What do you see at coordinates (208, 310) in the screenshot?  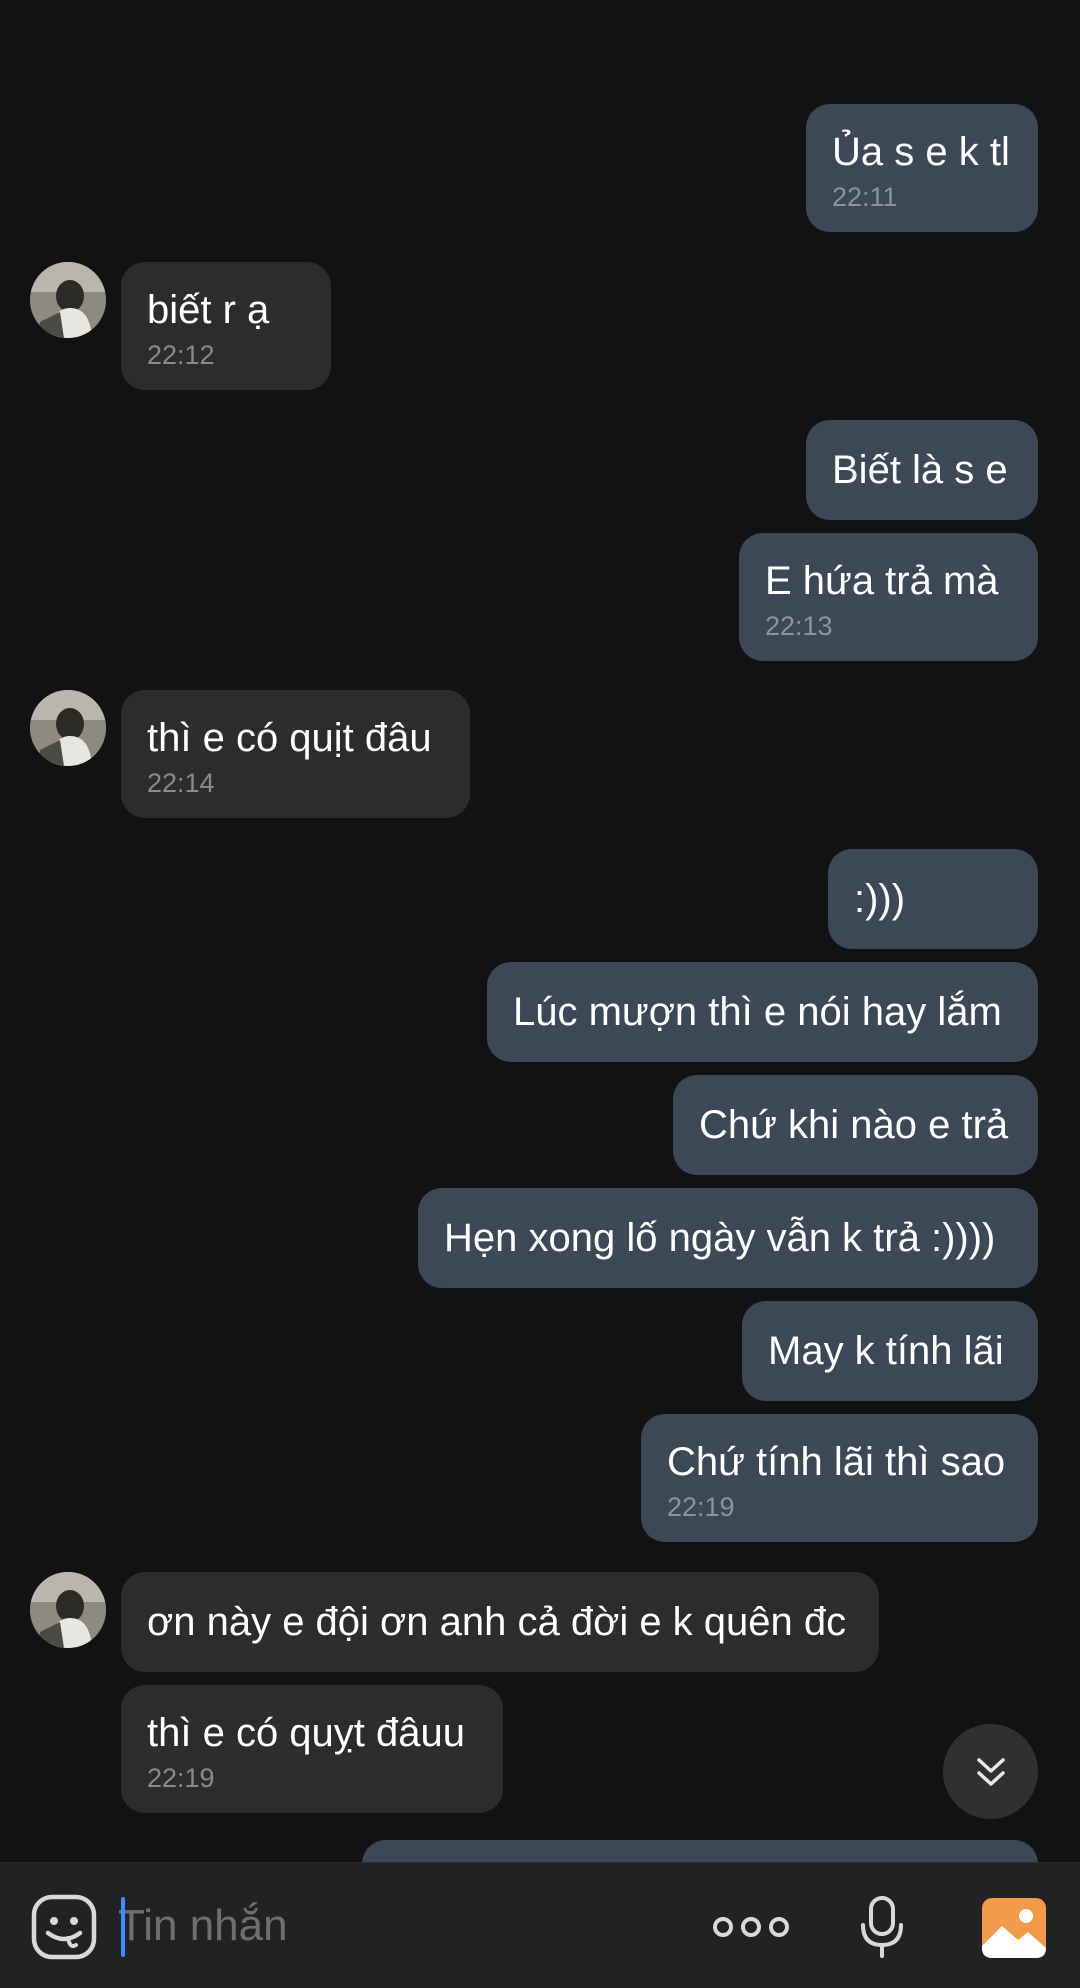 I see `message-text: biết r ạ` at bounding box center [208, 310].